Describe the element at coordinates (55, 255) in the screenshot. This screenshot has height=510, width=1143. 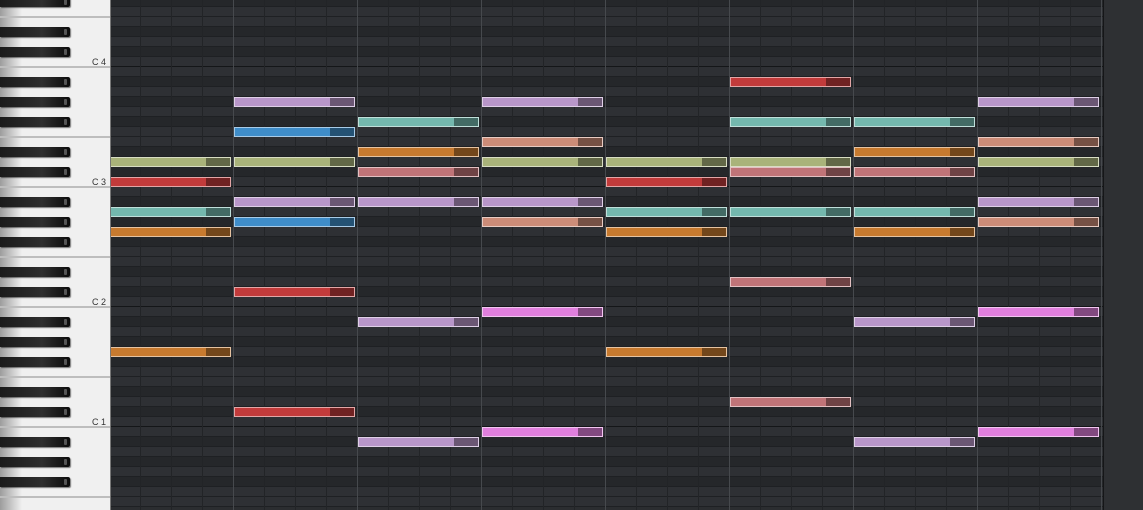
I see `piano-keyboard: C 4 C 3 C 2 C 1` at that location.